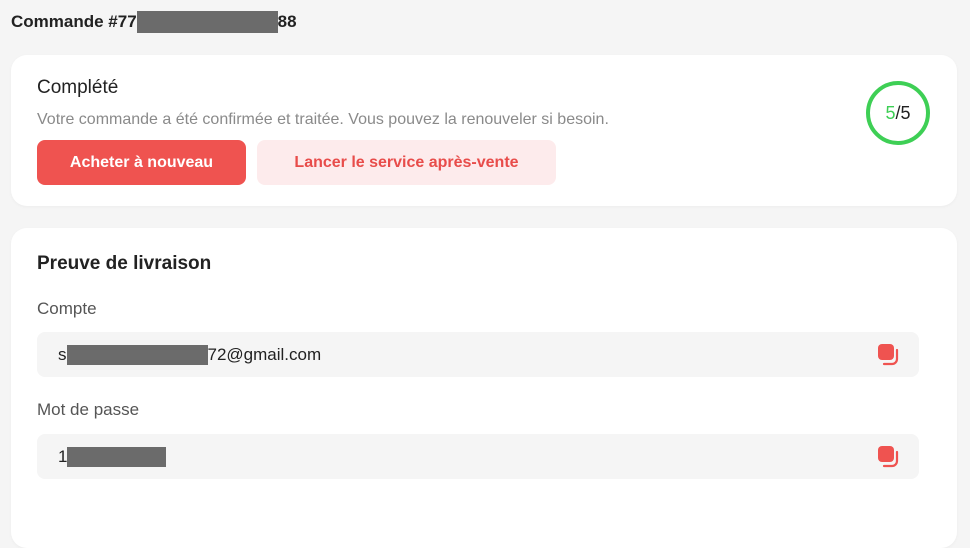 This screenshot has height=548, width=970. Describe the element at coordinates (264, 354) in the screenshot. I see `account-value-suffix: 72@gmail.com` at that location.